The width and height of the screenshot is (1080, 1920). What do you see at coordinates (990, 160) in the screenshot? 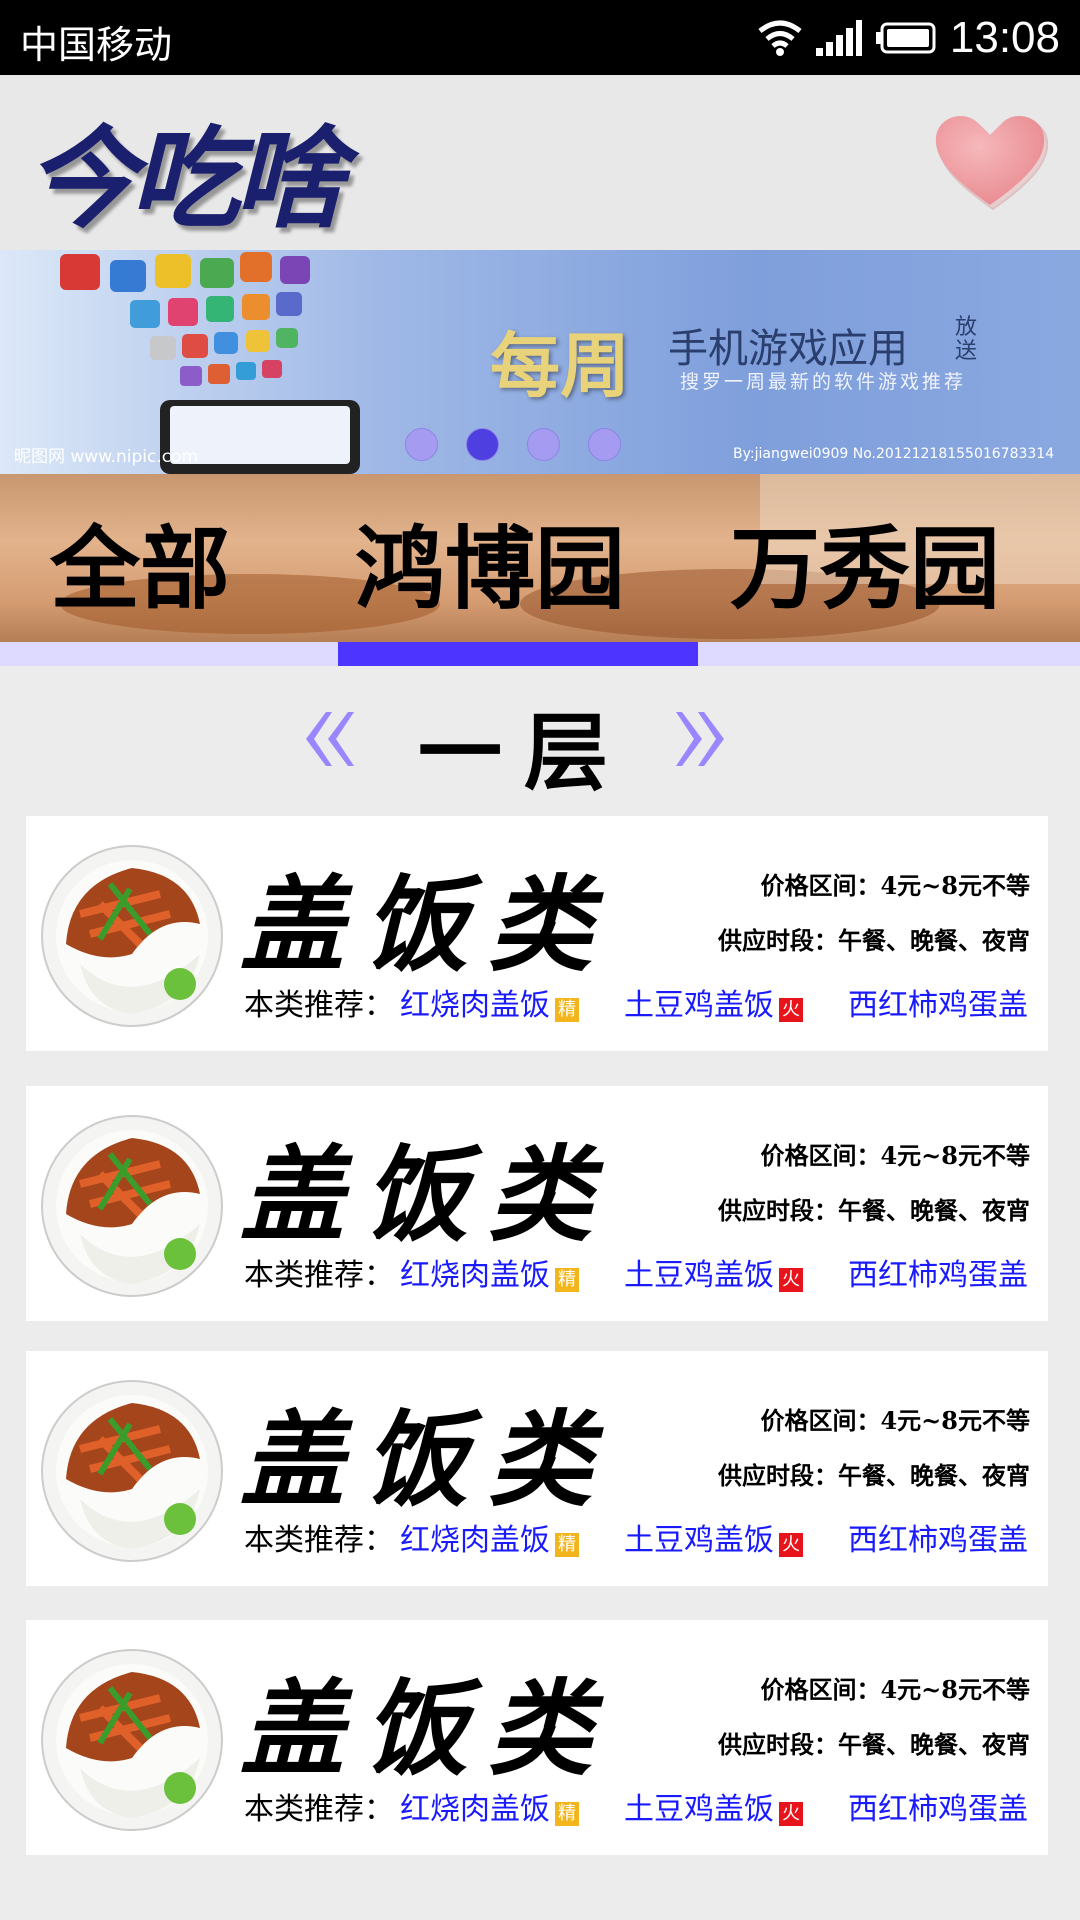
I see `heart-icon` at bounding box center [990, 160].